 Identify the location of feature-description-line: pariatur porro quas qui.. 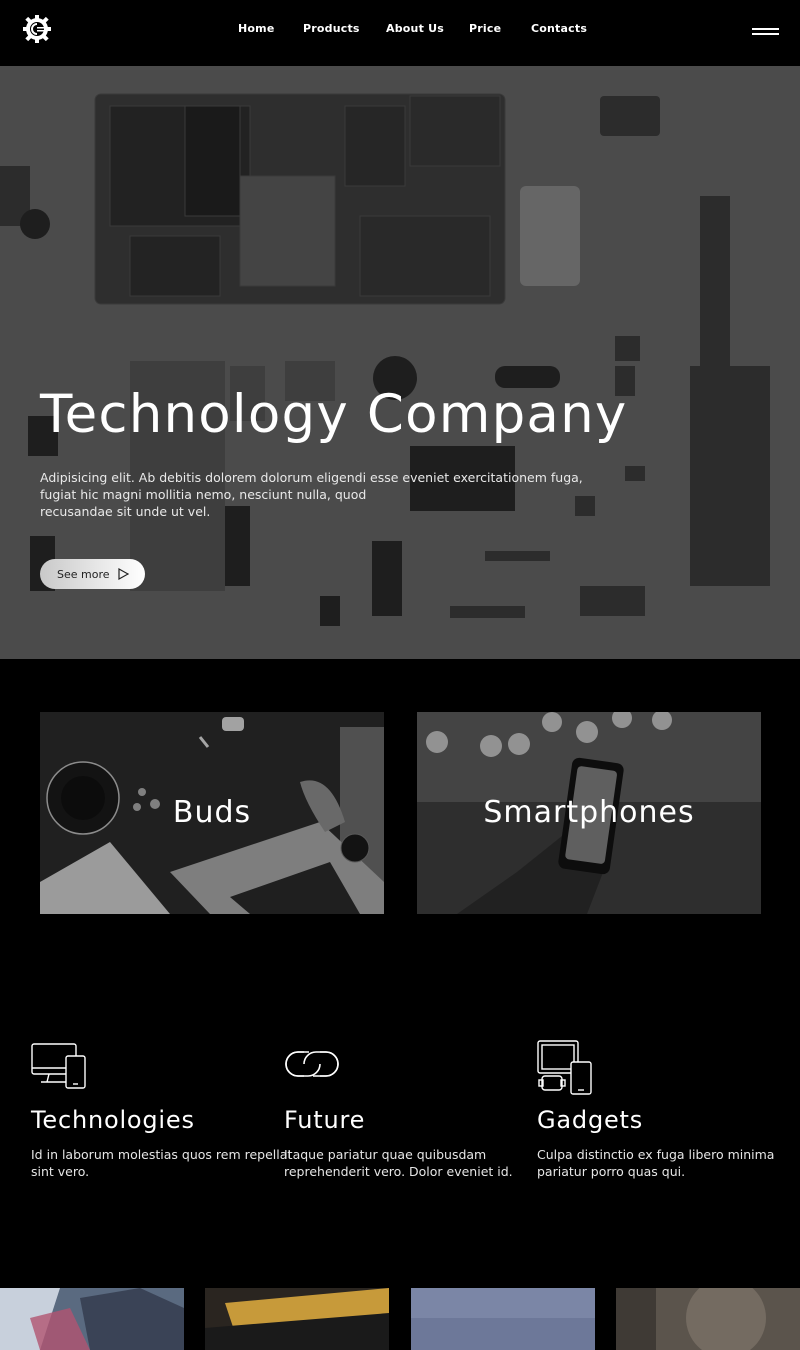
(611, 1171).